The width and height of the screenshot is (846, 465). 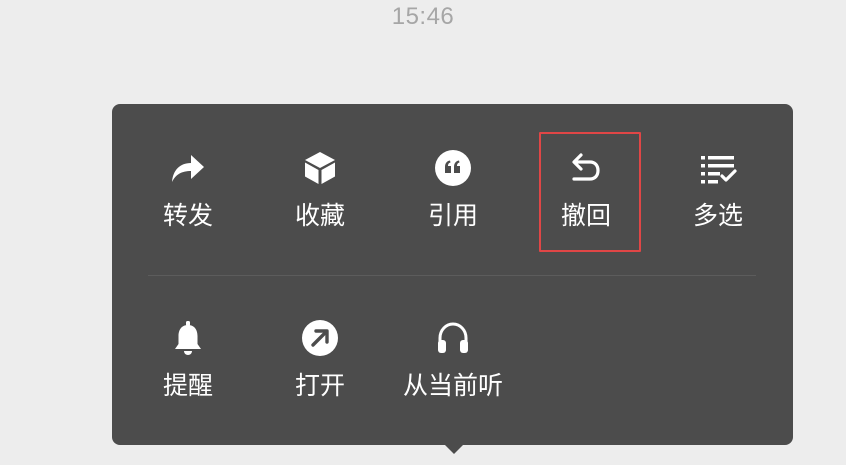 What do you see at coordinates (188, 338) in the screenshot?
I see `bell-icon` at bounding box center [188, 338].